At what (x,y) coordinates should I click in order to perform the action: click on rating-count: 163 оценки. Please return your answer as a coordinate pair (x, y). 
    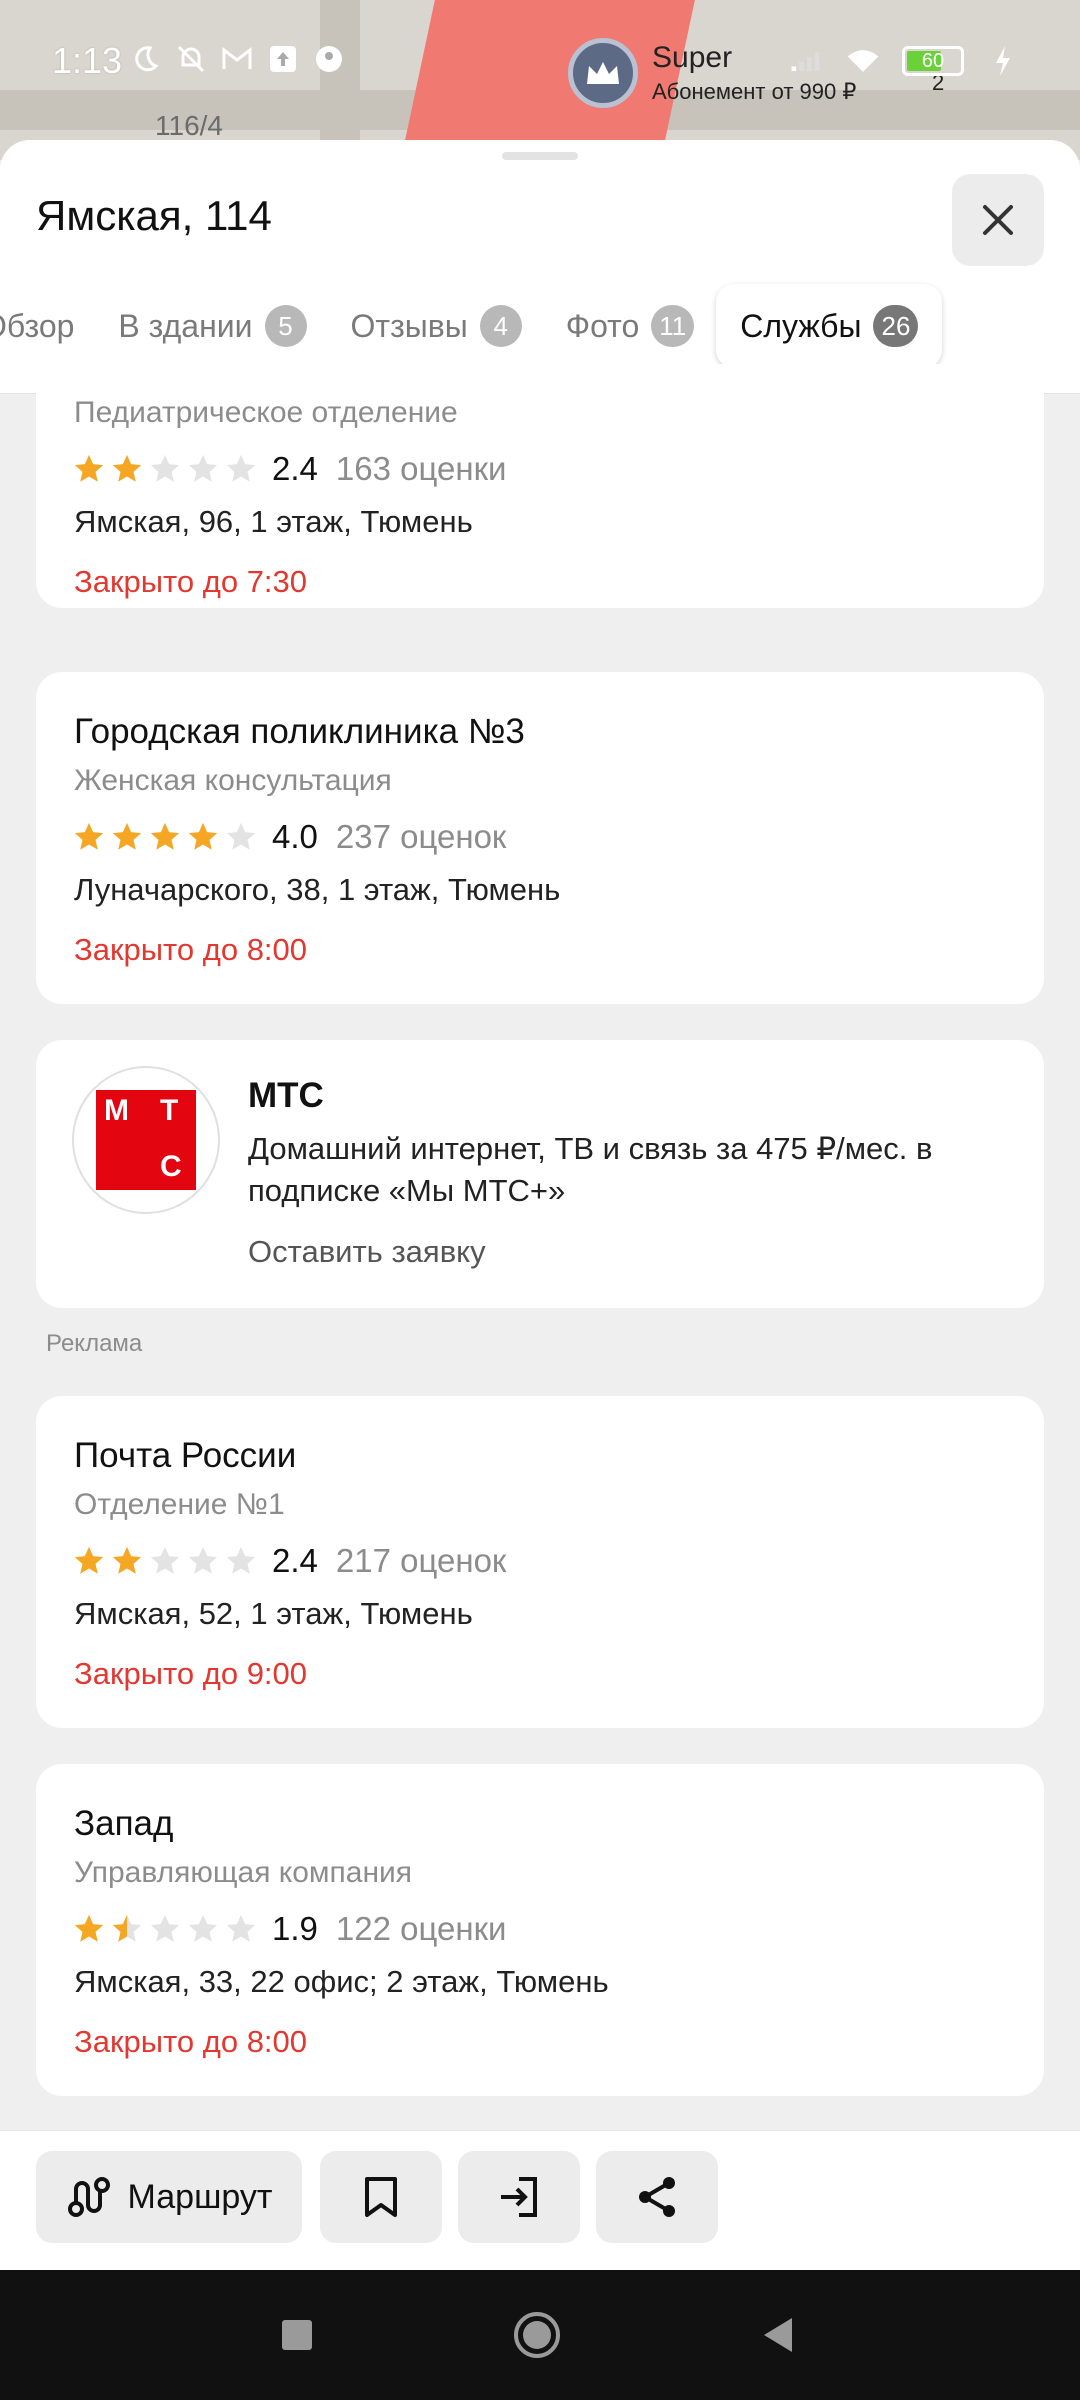
    Looking at the image, I should click on (421, 468).